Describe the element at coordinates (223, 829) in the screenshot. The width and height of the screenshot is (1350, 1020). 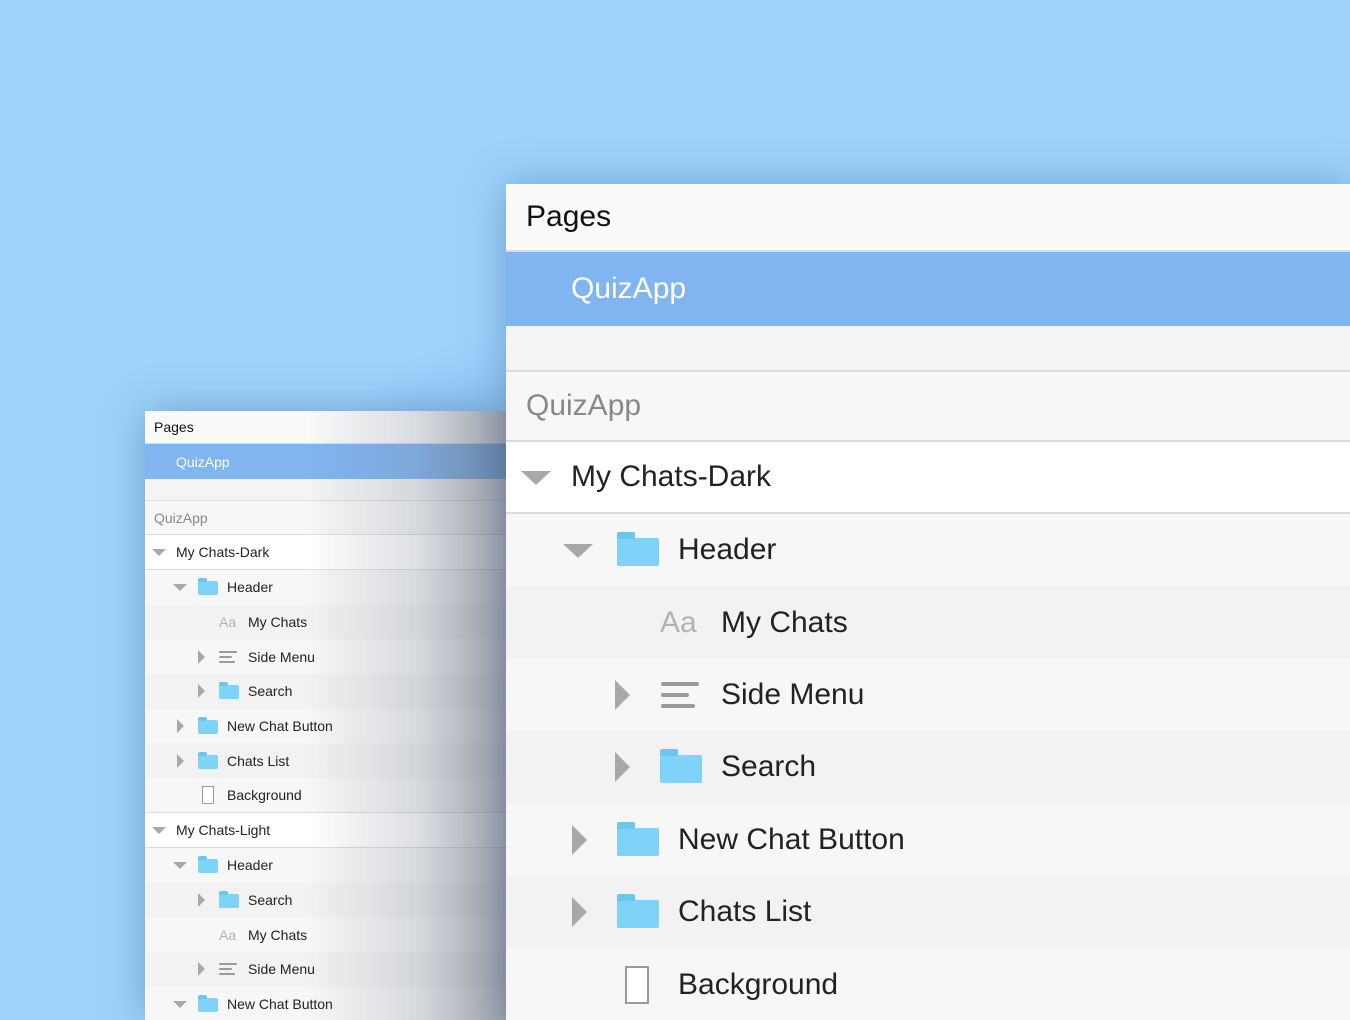
I see `artboard-label: My Chats-Light` at that location.